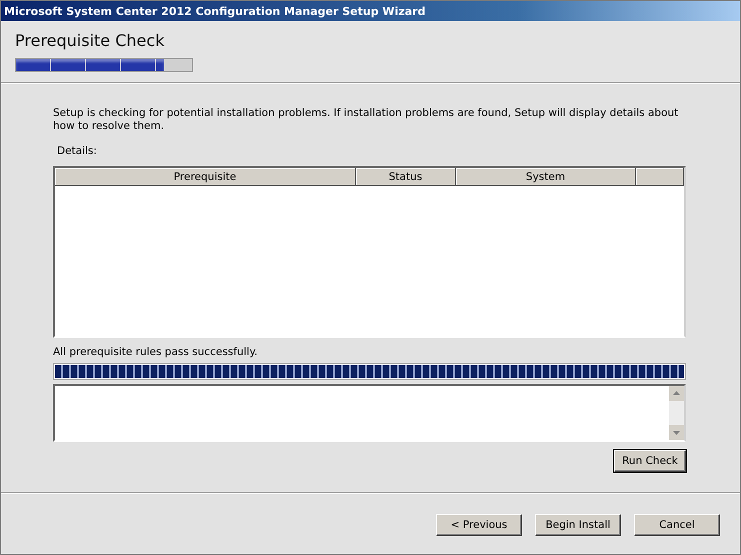 The image size is (741, 555). Describe the element at coordinates (479, 525) in the screenshot. I see `wizard-button: < Previous` at that location.